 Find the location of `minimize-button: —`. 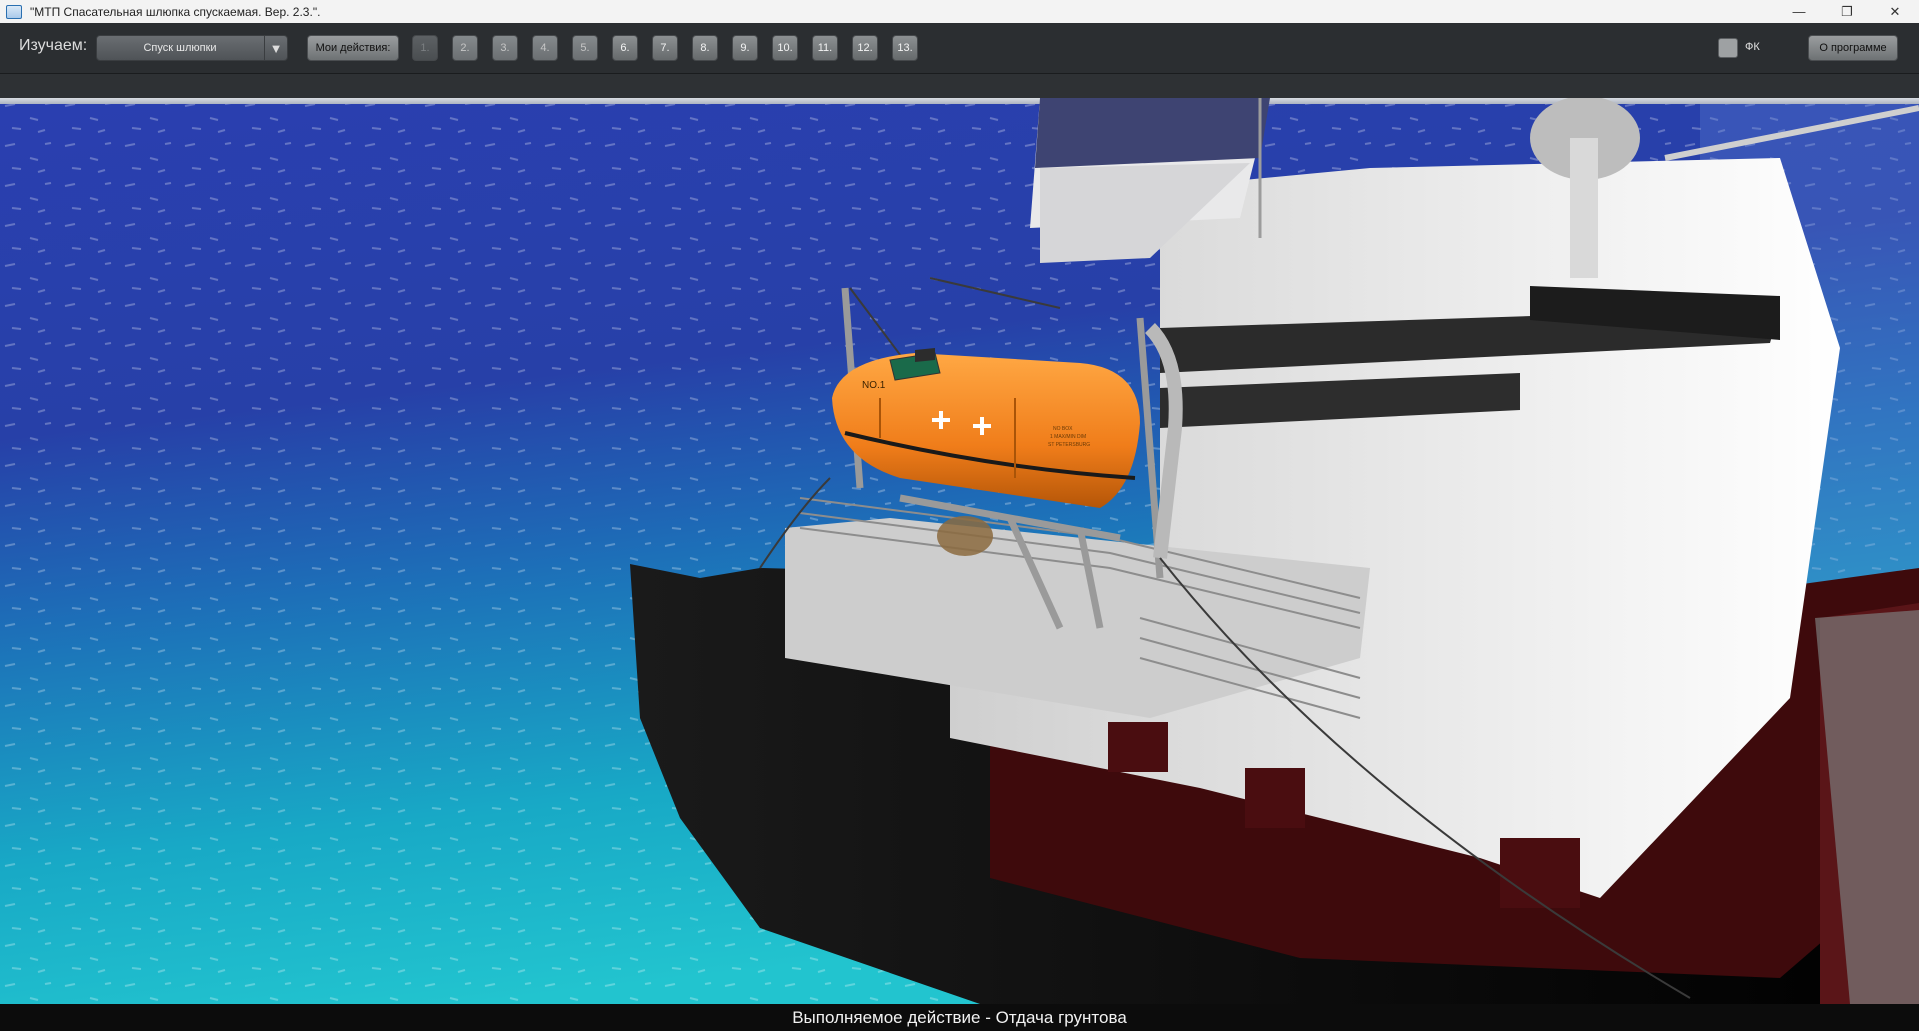

minimize-button: — is located at coordinates (1799, 11).